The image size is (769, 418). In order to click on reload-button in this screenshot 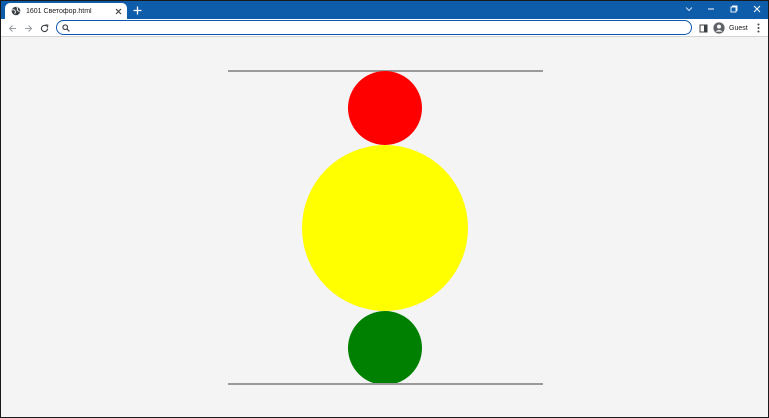, I will do `click(44, 28)`.